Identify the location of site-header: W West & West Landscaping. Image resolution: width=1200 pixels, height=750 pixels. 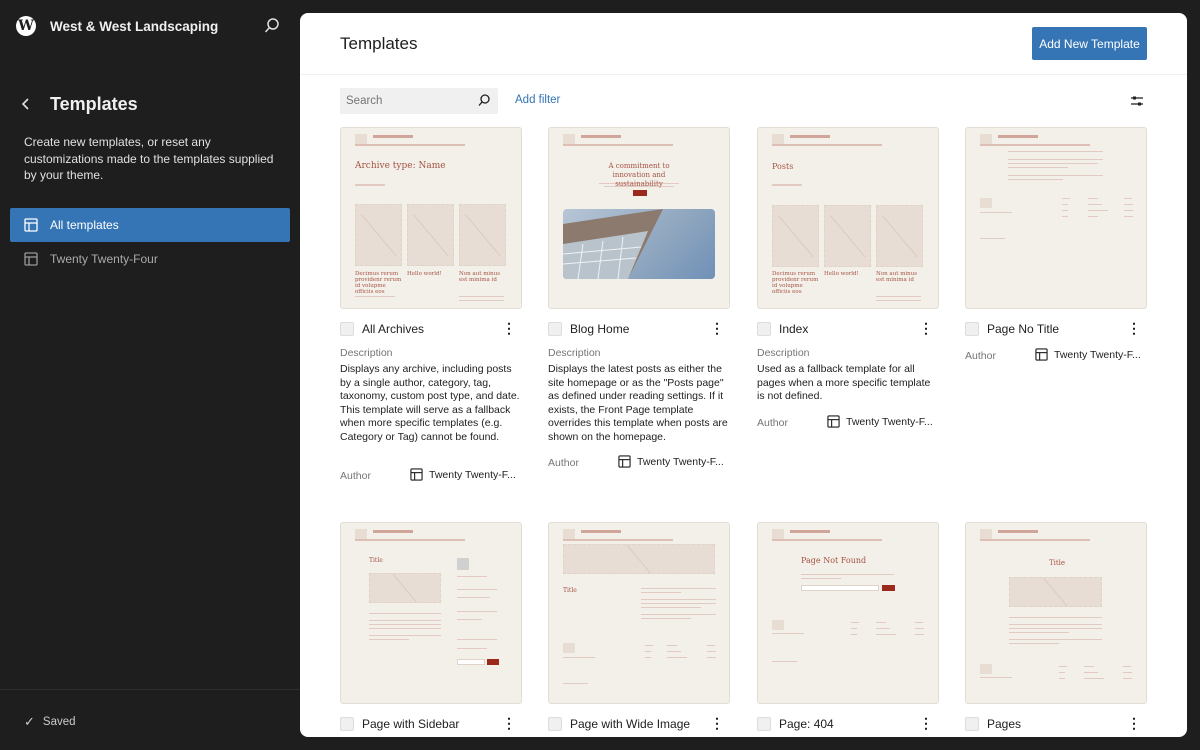
(150, 26).